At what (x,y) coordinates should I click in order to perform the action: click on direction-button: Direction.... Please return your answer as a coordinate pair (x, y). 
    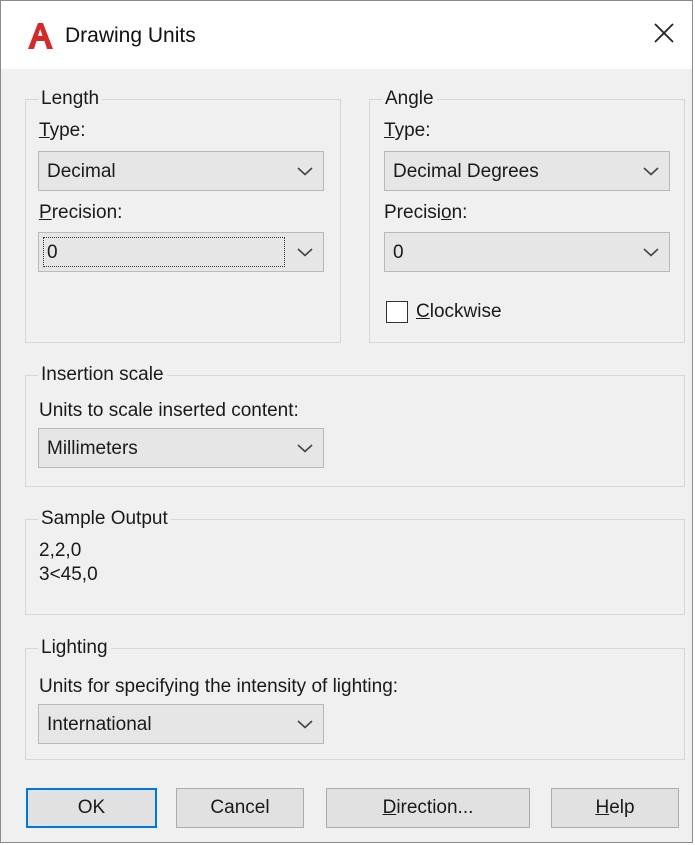
    Looking at the image, I should click on (428, 808).